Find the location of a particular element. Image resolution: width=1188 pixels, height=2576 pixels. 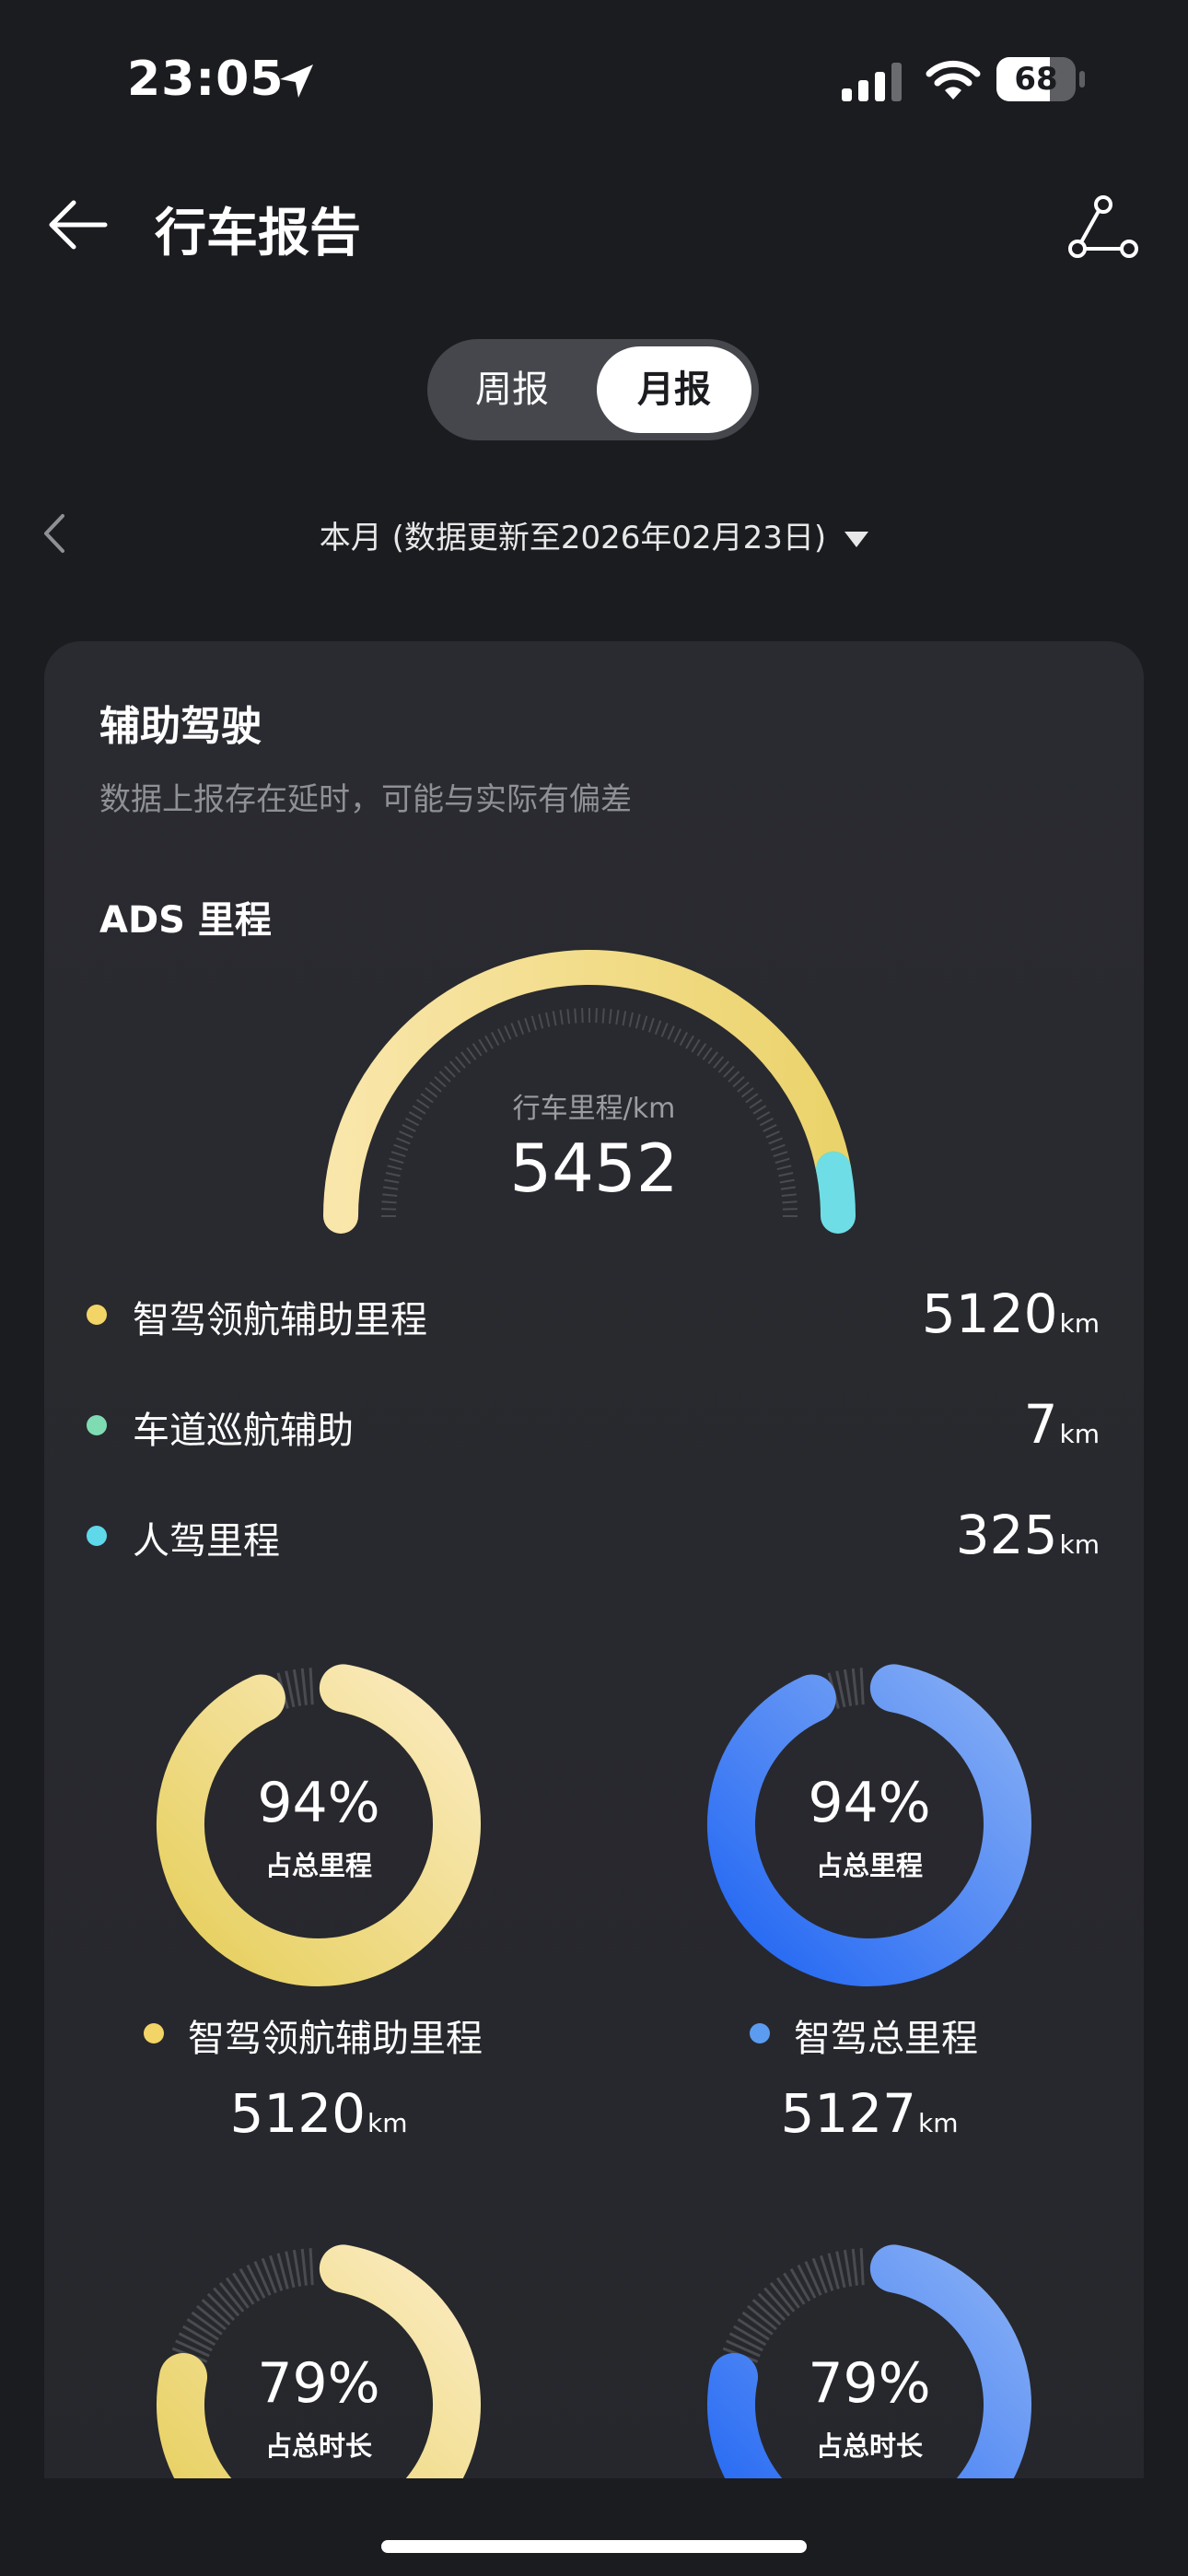

date-selector: 本月 (数据更新至2026年02月23日) is located at coordinates (594, 534).